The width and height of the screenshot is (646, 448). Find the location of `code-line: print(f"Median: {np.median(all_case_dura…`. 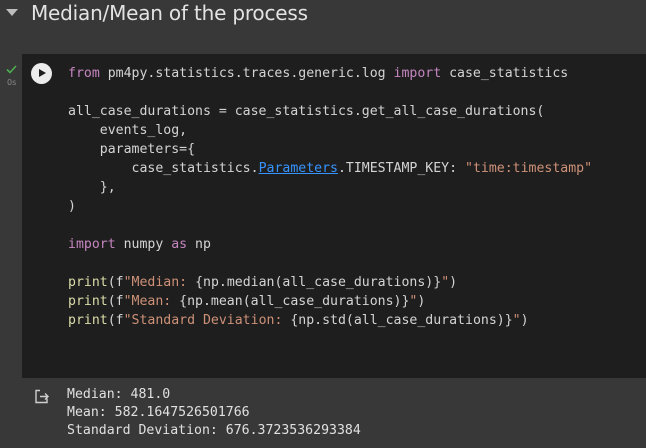

code-line: print(f"Median: {np.median(all_case_dura… is located at coordinates (263, 282).